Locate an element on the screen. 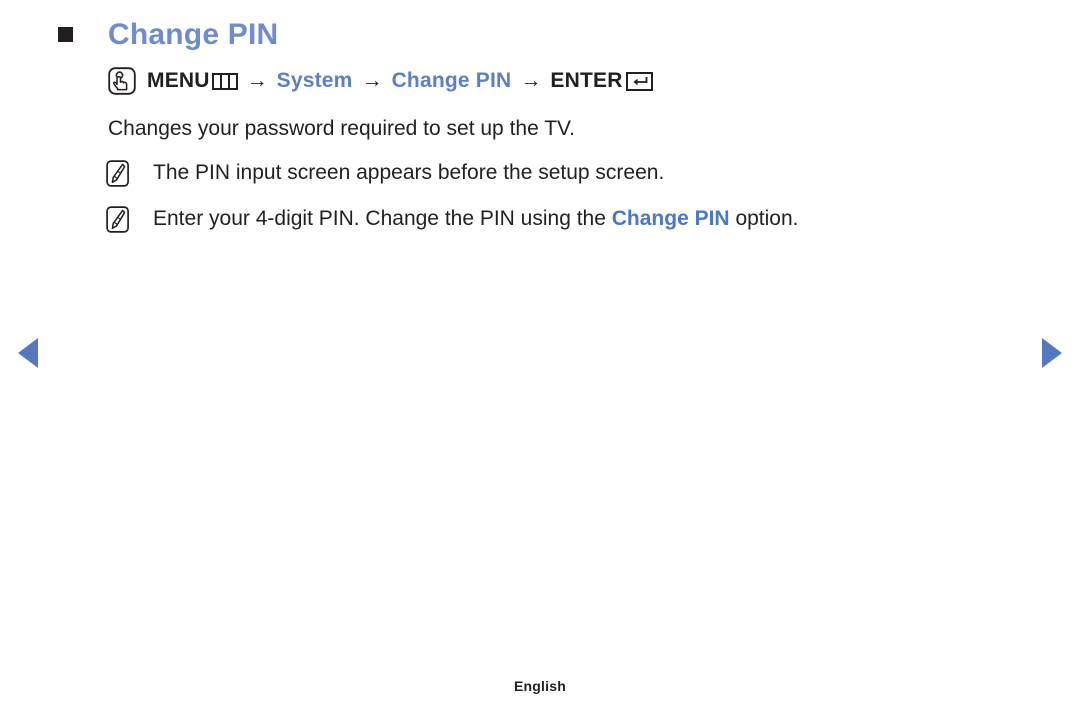  path-arrow-3: → is located at coordinates (531, 80).